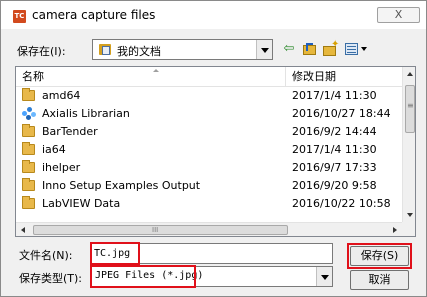 The image size is (427, 297). I want to click on app-icon: TC, so click(19, 16).